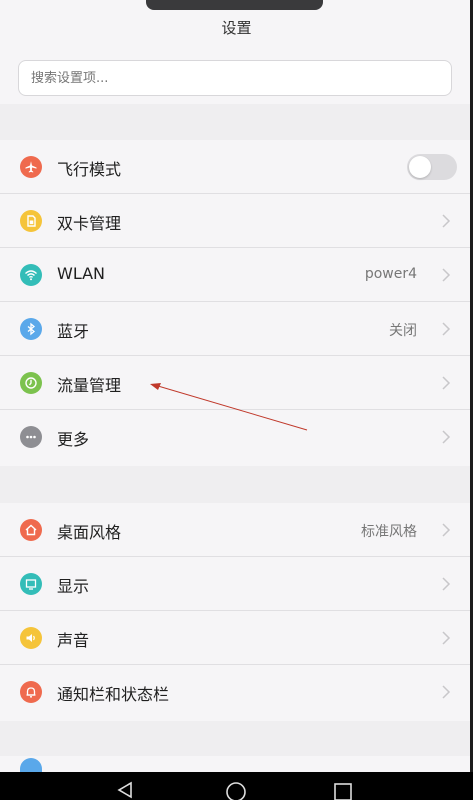 The height and width of the screenshot is (800, 473). I want to click on search-bar, so click(236, 78).